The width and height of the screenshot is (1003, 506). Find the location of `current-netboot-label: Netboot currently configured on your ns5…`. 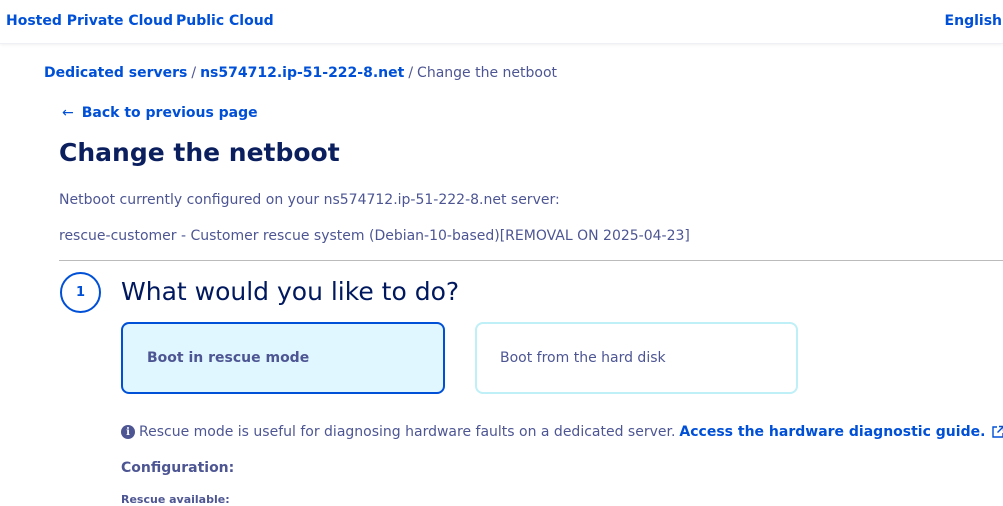

current-netboot-label: Netboot currently configured on your ns5… is located at coordinates (309, 200).